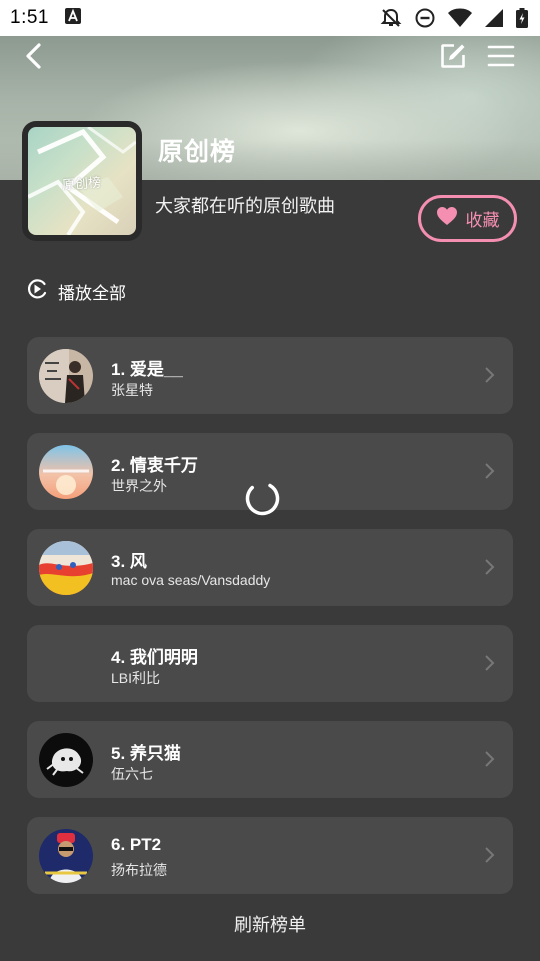 The image size is (540, 961). I want to click on playlist-description: 大家都在听的原创歌曲, so click(245, 206).